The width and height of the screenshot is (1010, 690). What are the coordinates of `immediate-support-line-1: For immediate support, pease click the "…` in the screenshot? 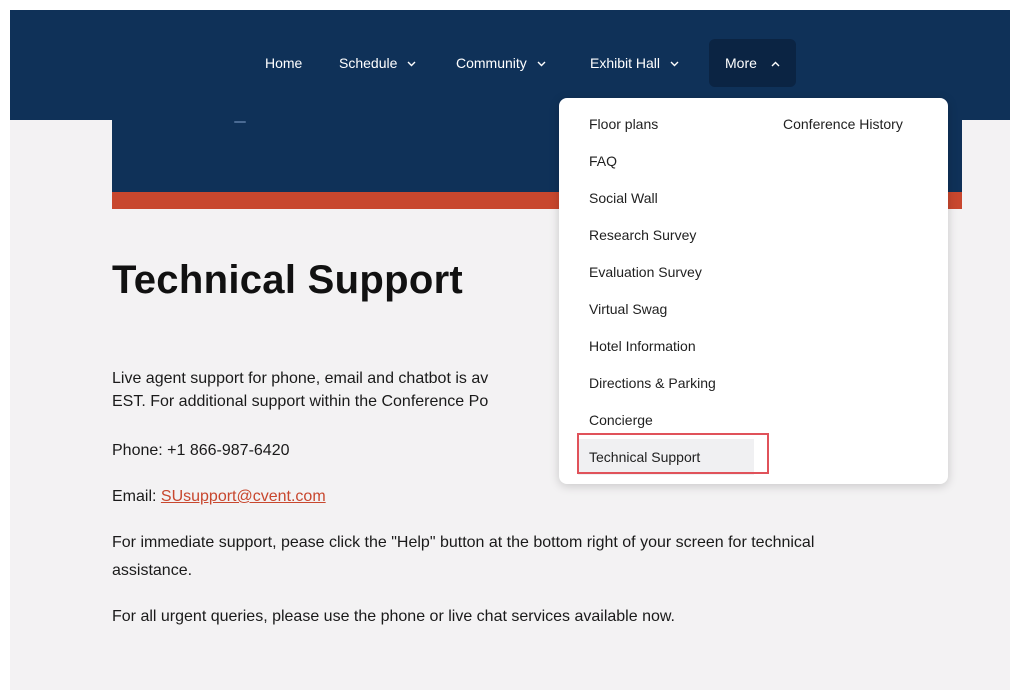 It's located at (463, 542).